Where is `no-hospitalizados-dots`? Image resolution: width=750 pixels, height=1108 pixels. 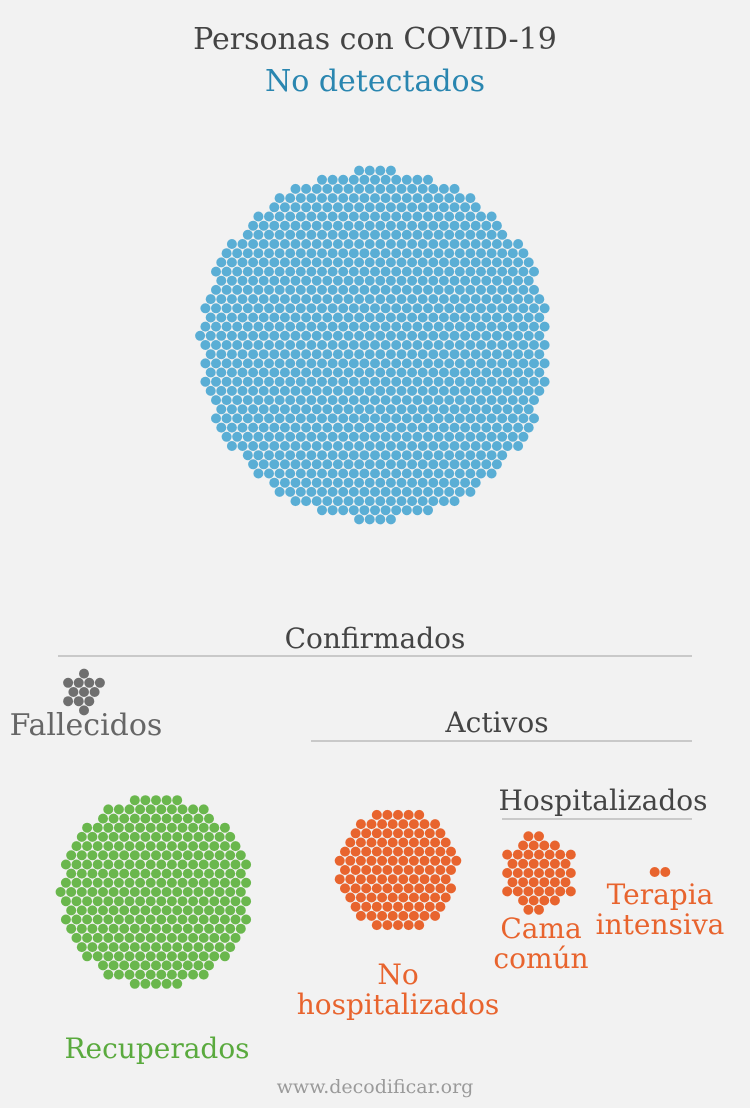
no-hospitalizados-dots is located at coordinates (398, 870).